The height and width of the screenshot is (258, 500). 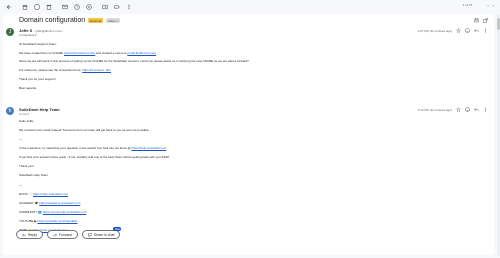 I want to click on inbox-chip: Inbox ×, so click(x=113, y=20).